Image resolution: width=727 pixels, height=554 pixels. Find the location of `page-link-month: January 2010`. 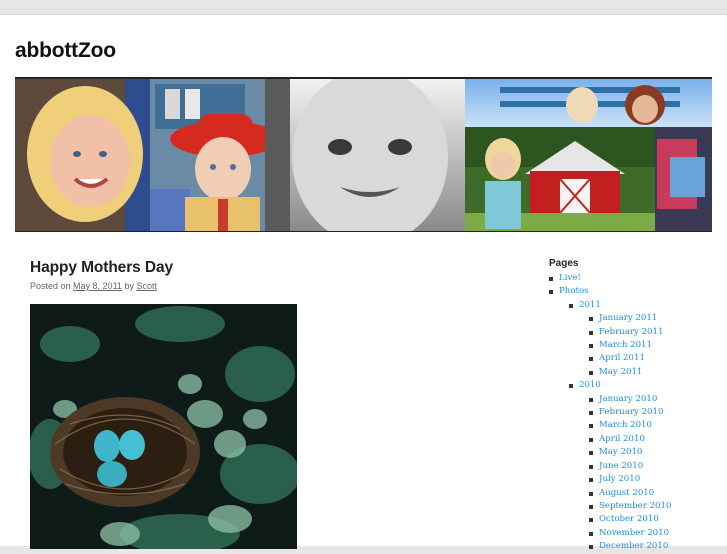

page-link-month: January 2010 is located at coordinates (654, 399).